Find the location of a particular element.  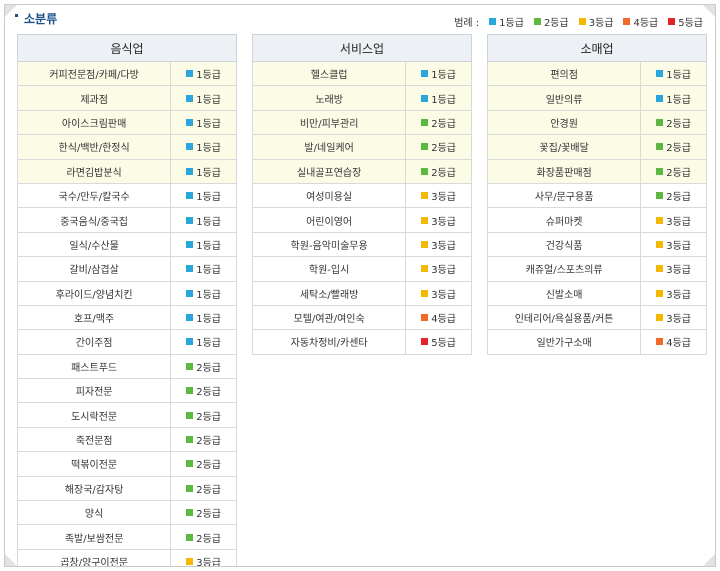

category-name: 세탁소/빨래방 is located at coordinates (329, 293).